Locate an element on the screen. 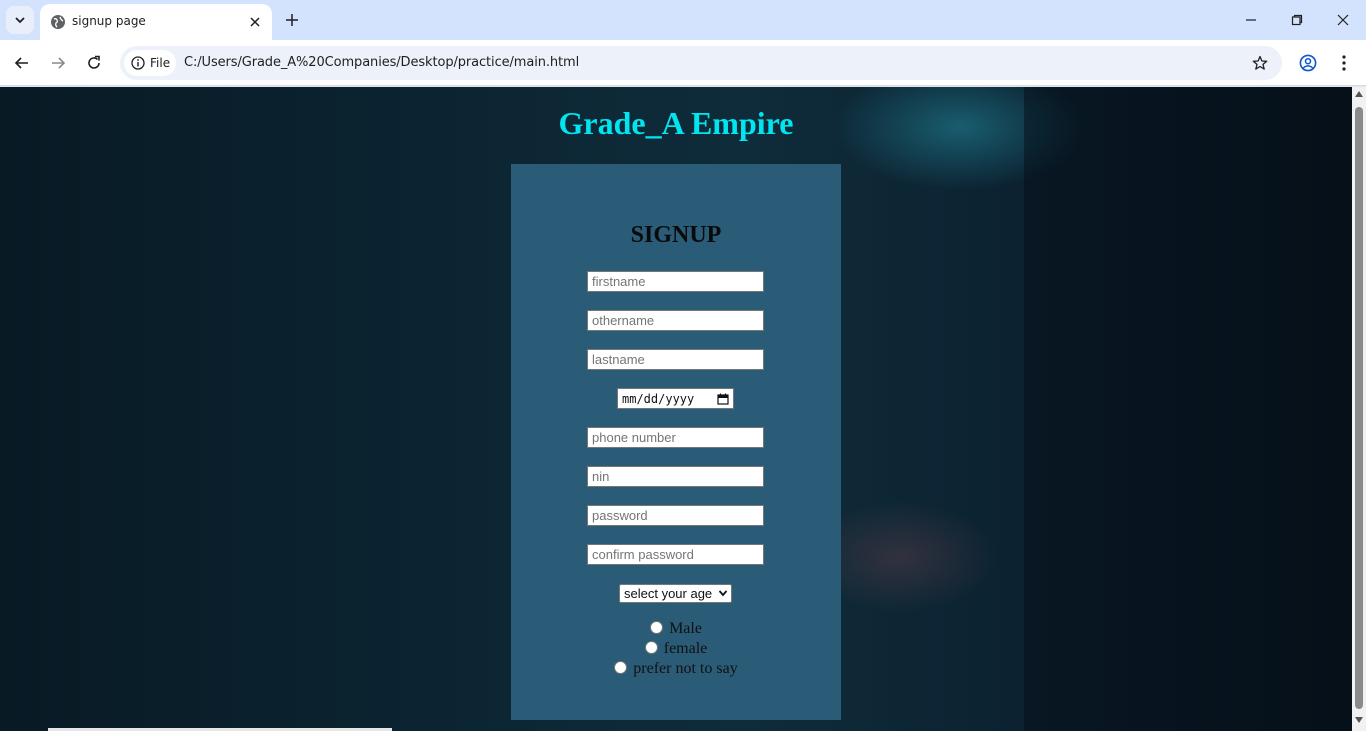  gender-label-male: Male is located at coordinates (685, 628).